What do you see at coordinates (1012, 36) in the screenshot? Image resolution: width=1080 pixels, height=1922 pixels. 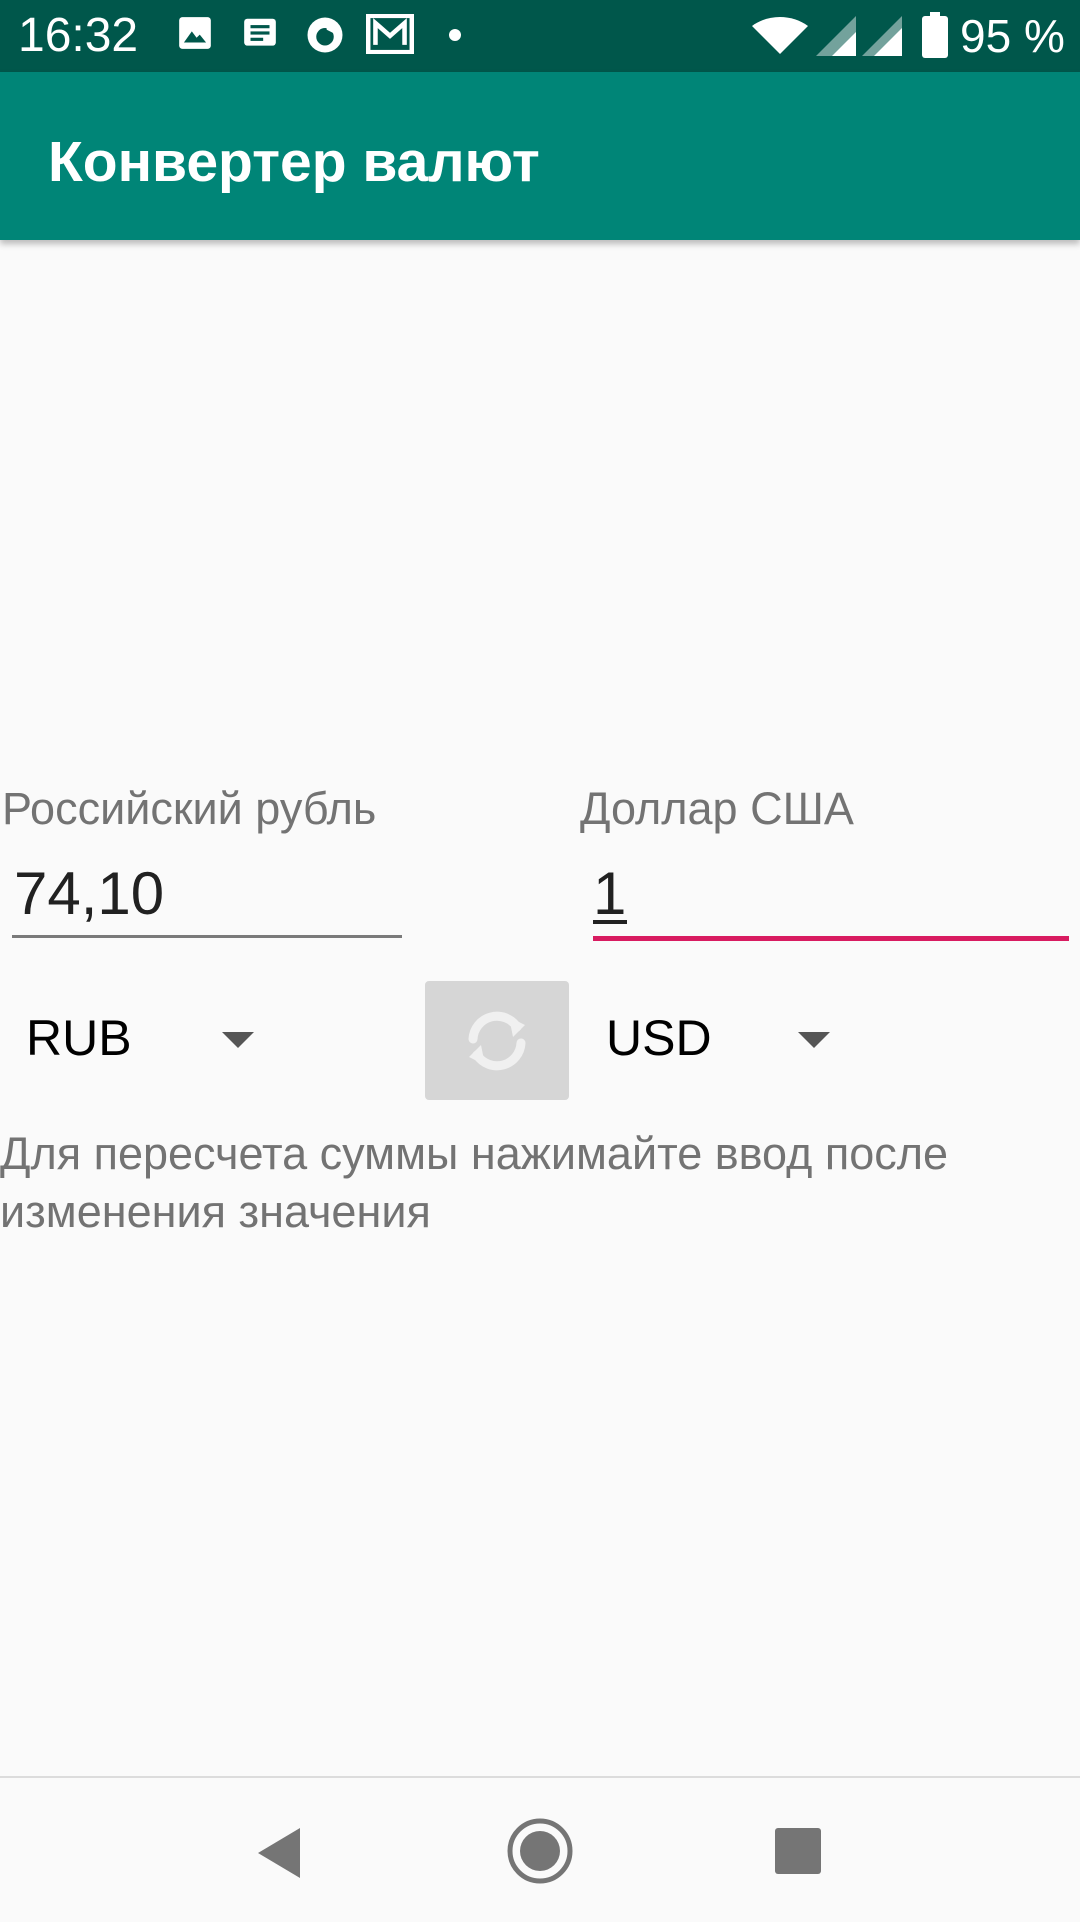 I see `battery-percentage: 95 %` at bounding box center [1012, 36].